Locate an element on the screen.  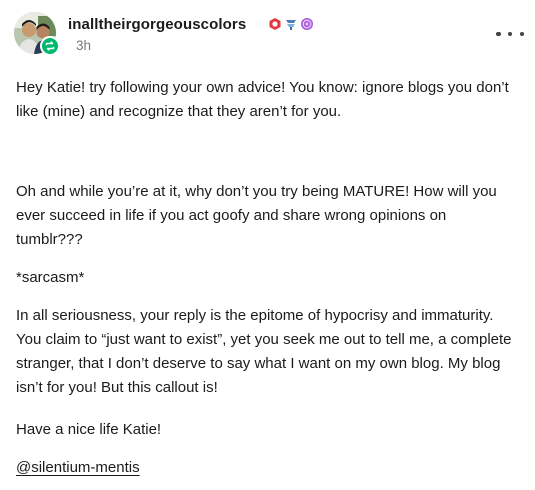
reblog-icon is located at coordinates (50, 46).